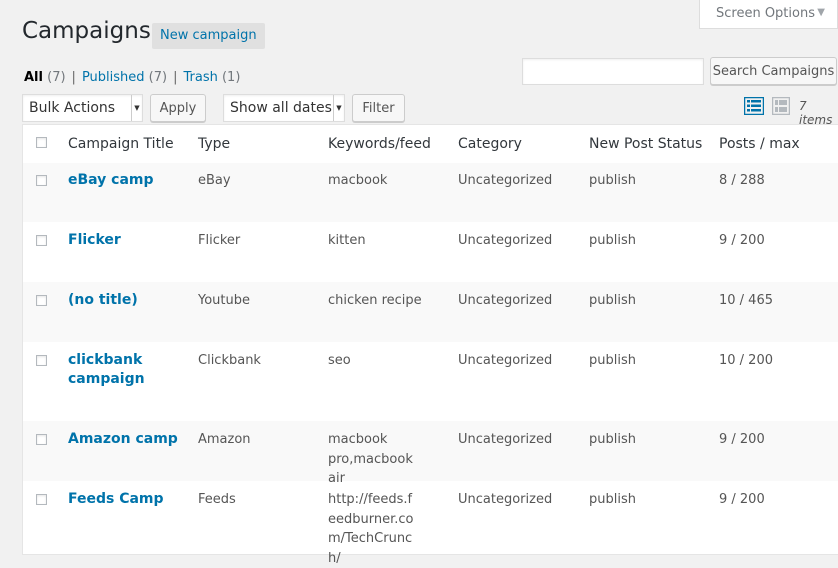 This screenshot has height=568, width=838. What do you see at coordinates (214, 180) in the screenshot?
I see `campaign-type: eBay` at bounding box center [214, 180].